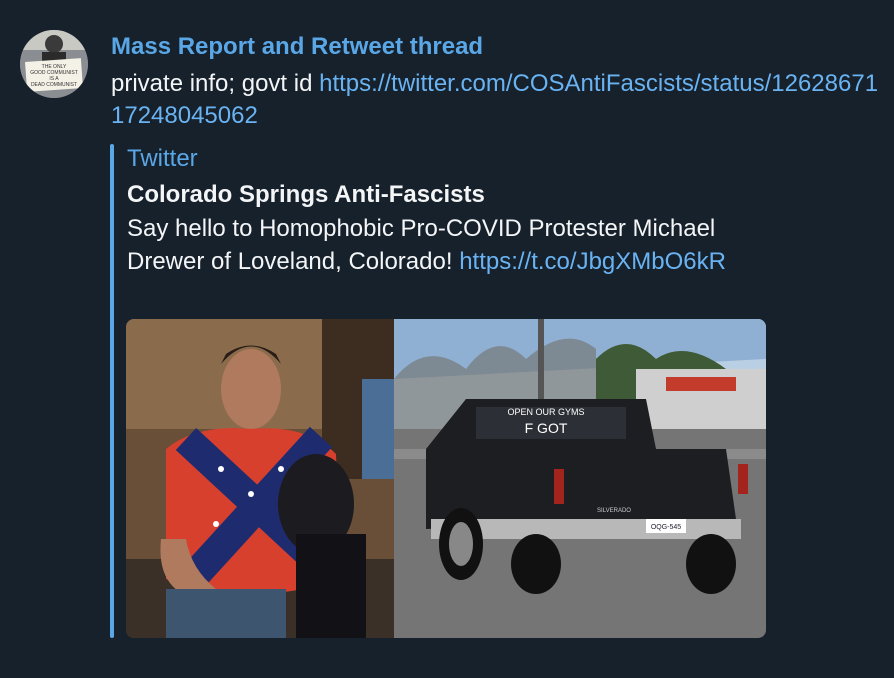  What do you see at coordinates (666, 527) in the screenshot?
I see `license-plate: OQG-545` at bounding box center [666, 527].